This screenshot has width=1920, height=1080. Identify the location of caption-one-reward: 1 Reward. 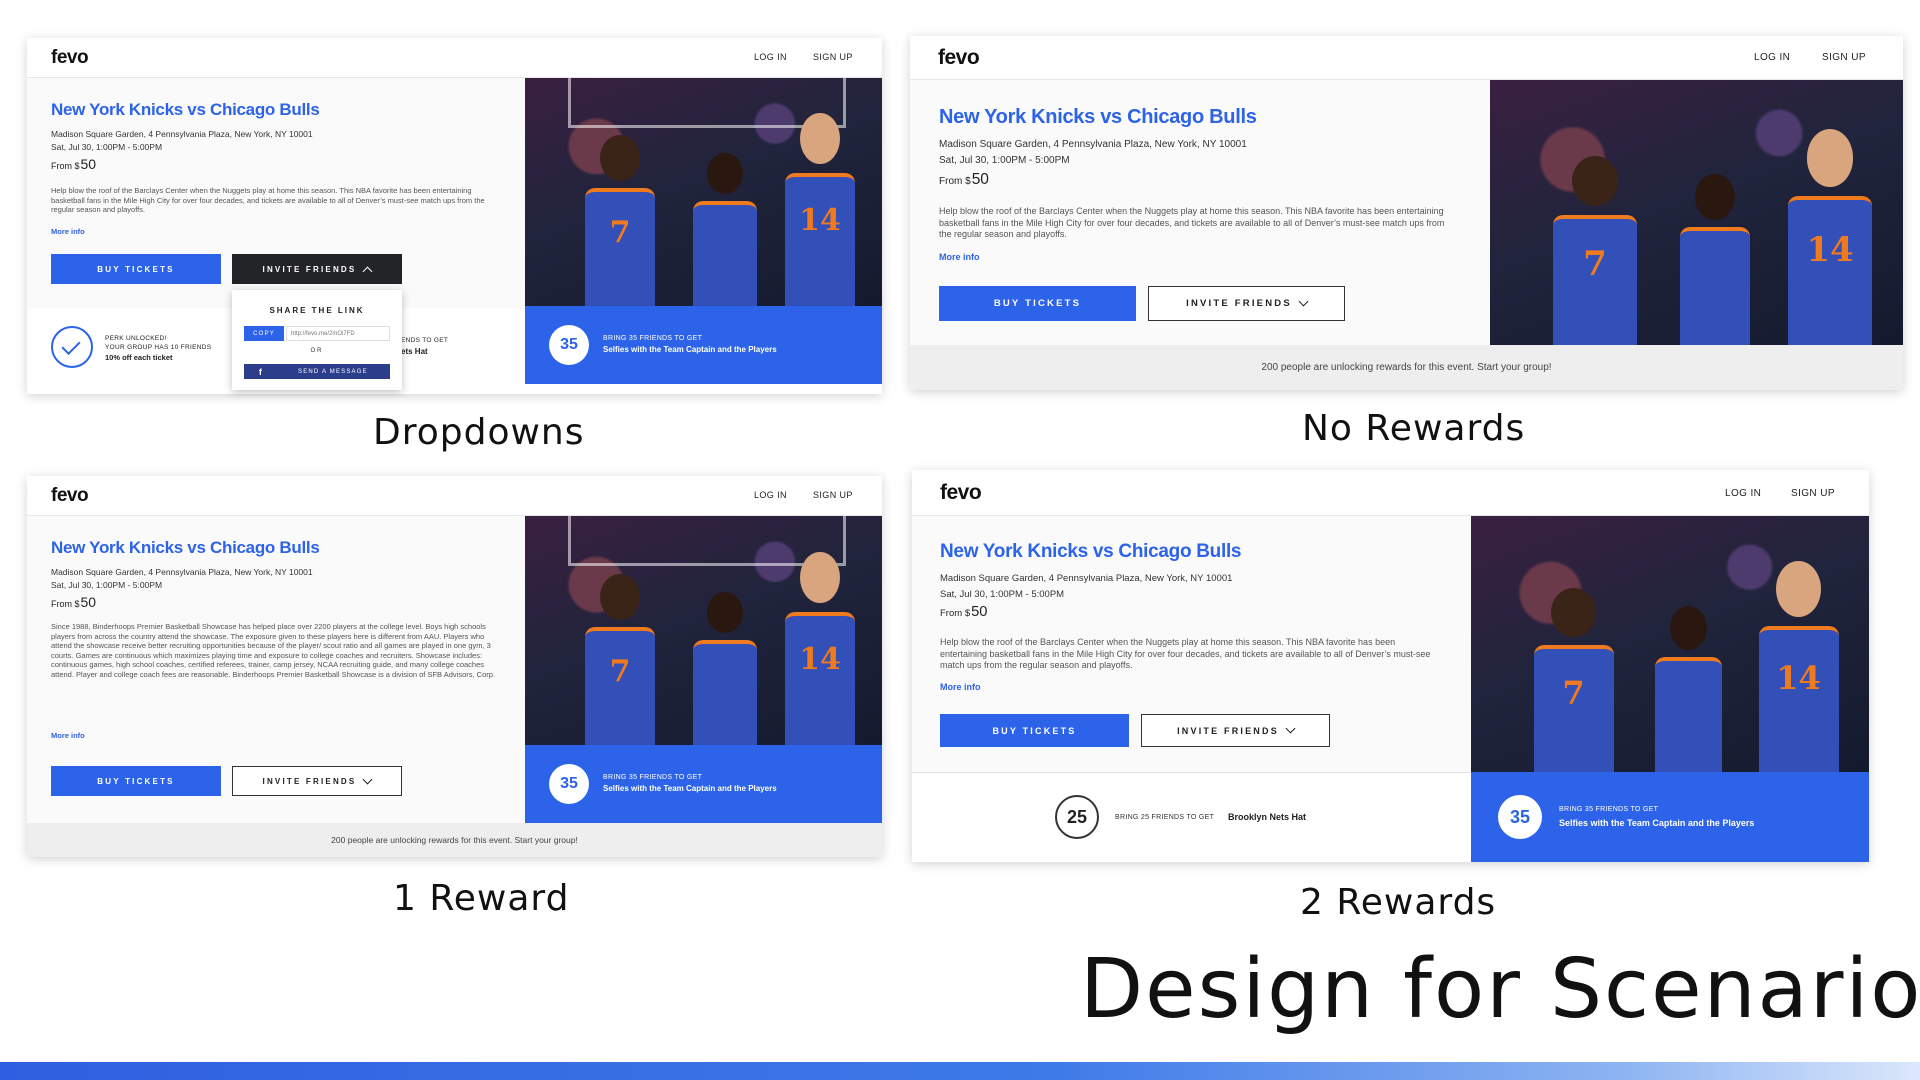
(481, 898).